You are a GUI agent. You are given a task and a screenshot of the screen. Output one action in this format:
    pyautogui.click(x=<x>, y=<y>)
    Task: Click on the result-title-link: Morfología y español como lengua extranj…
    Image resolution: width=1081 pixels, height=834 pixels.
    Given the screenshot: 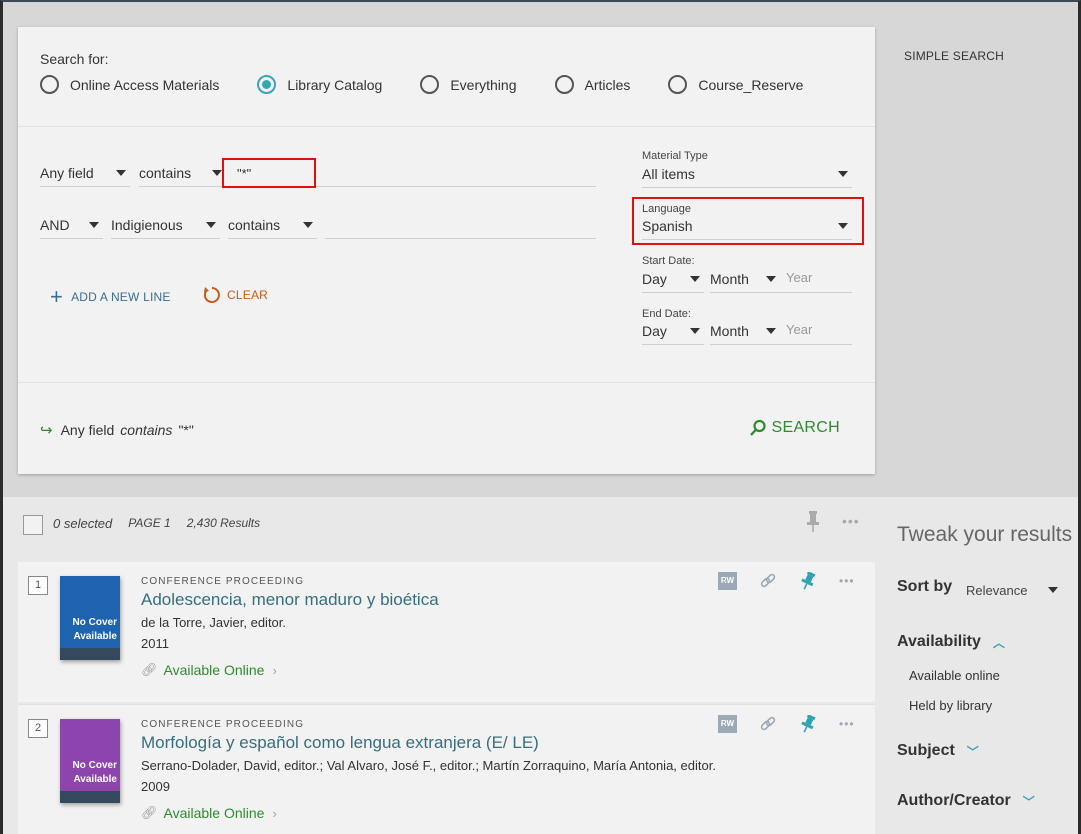 What is the action you would take?
    pyautogui.click(x=340, y=743)
    